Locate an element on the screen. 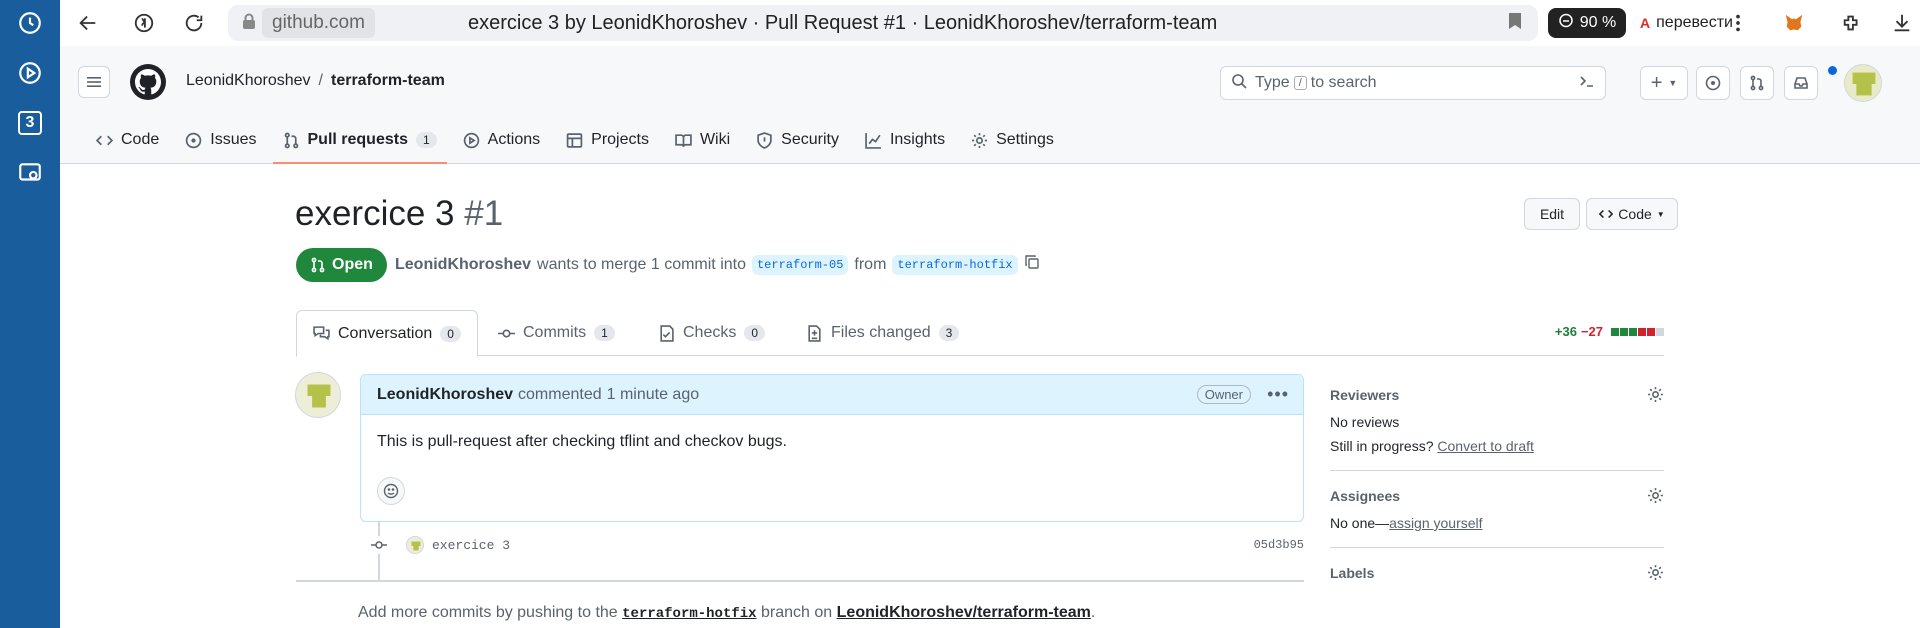 This screenshot has width=1920, height=628. comment-time: 1 minute ago is located at coordinates (653, 395).